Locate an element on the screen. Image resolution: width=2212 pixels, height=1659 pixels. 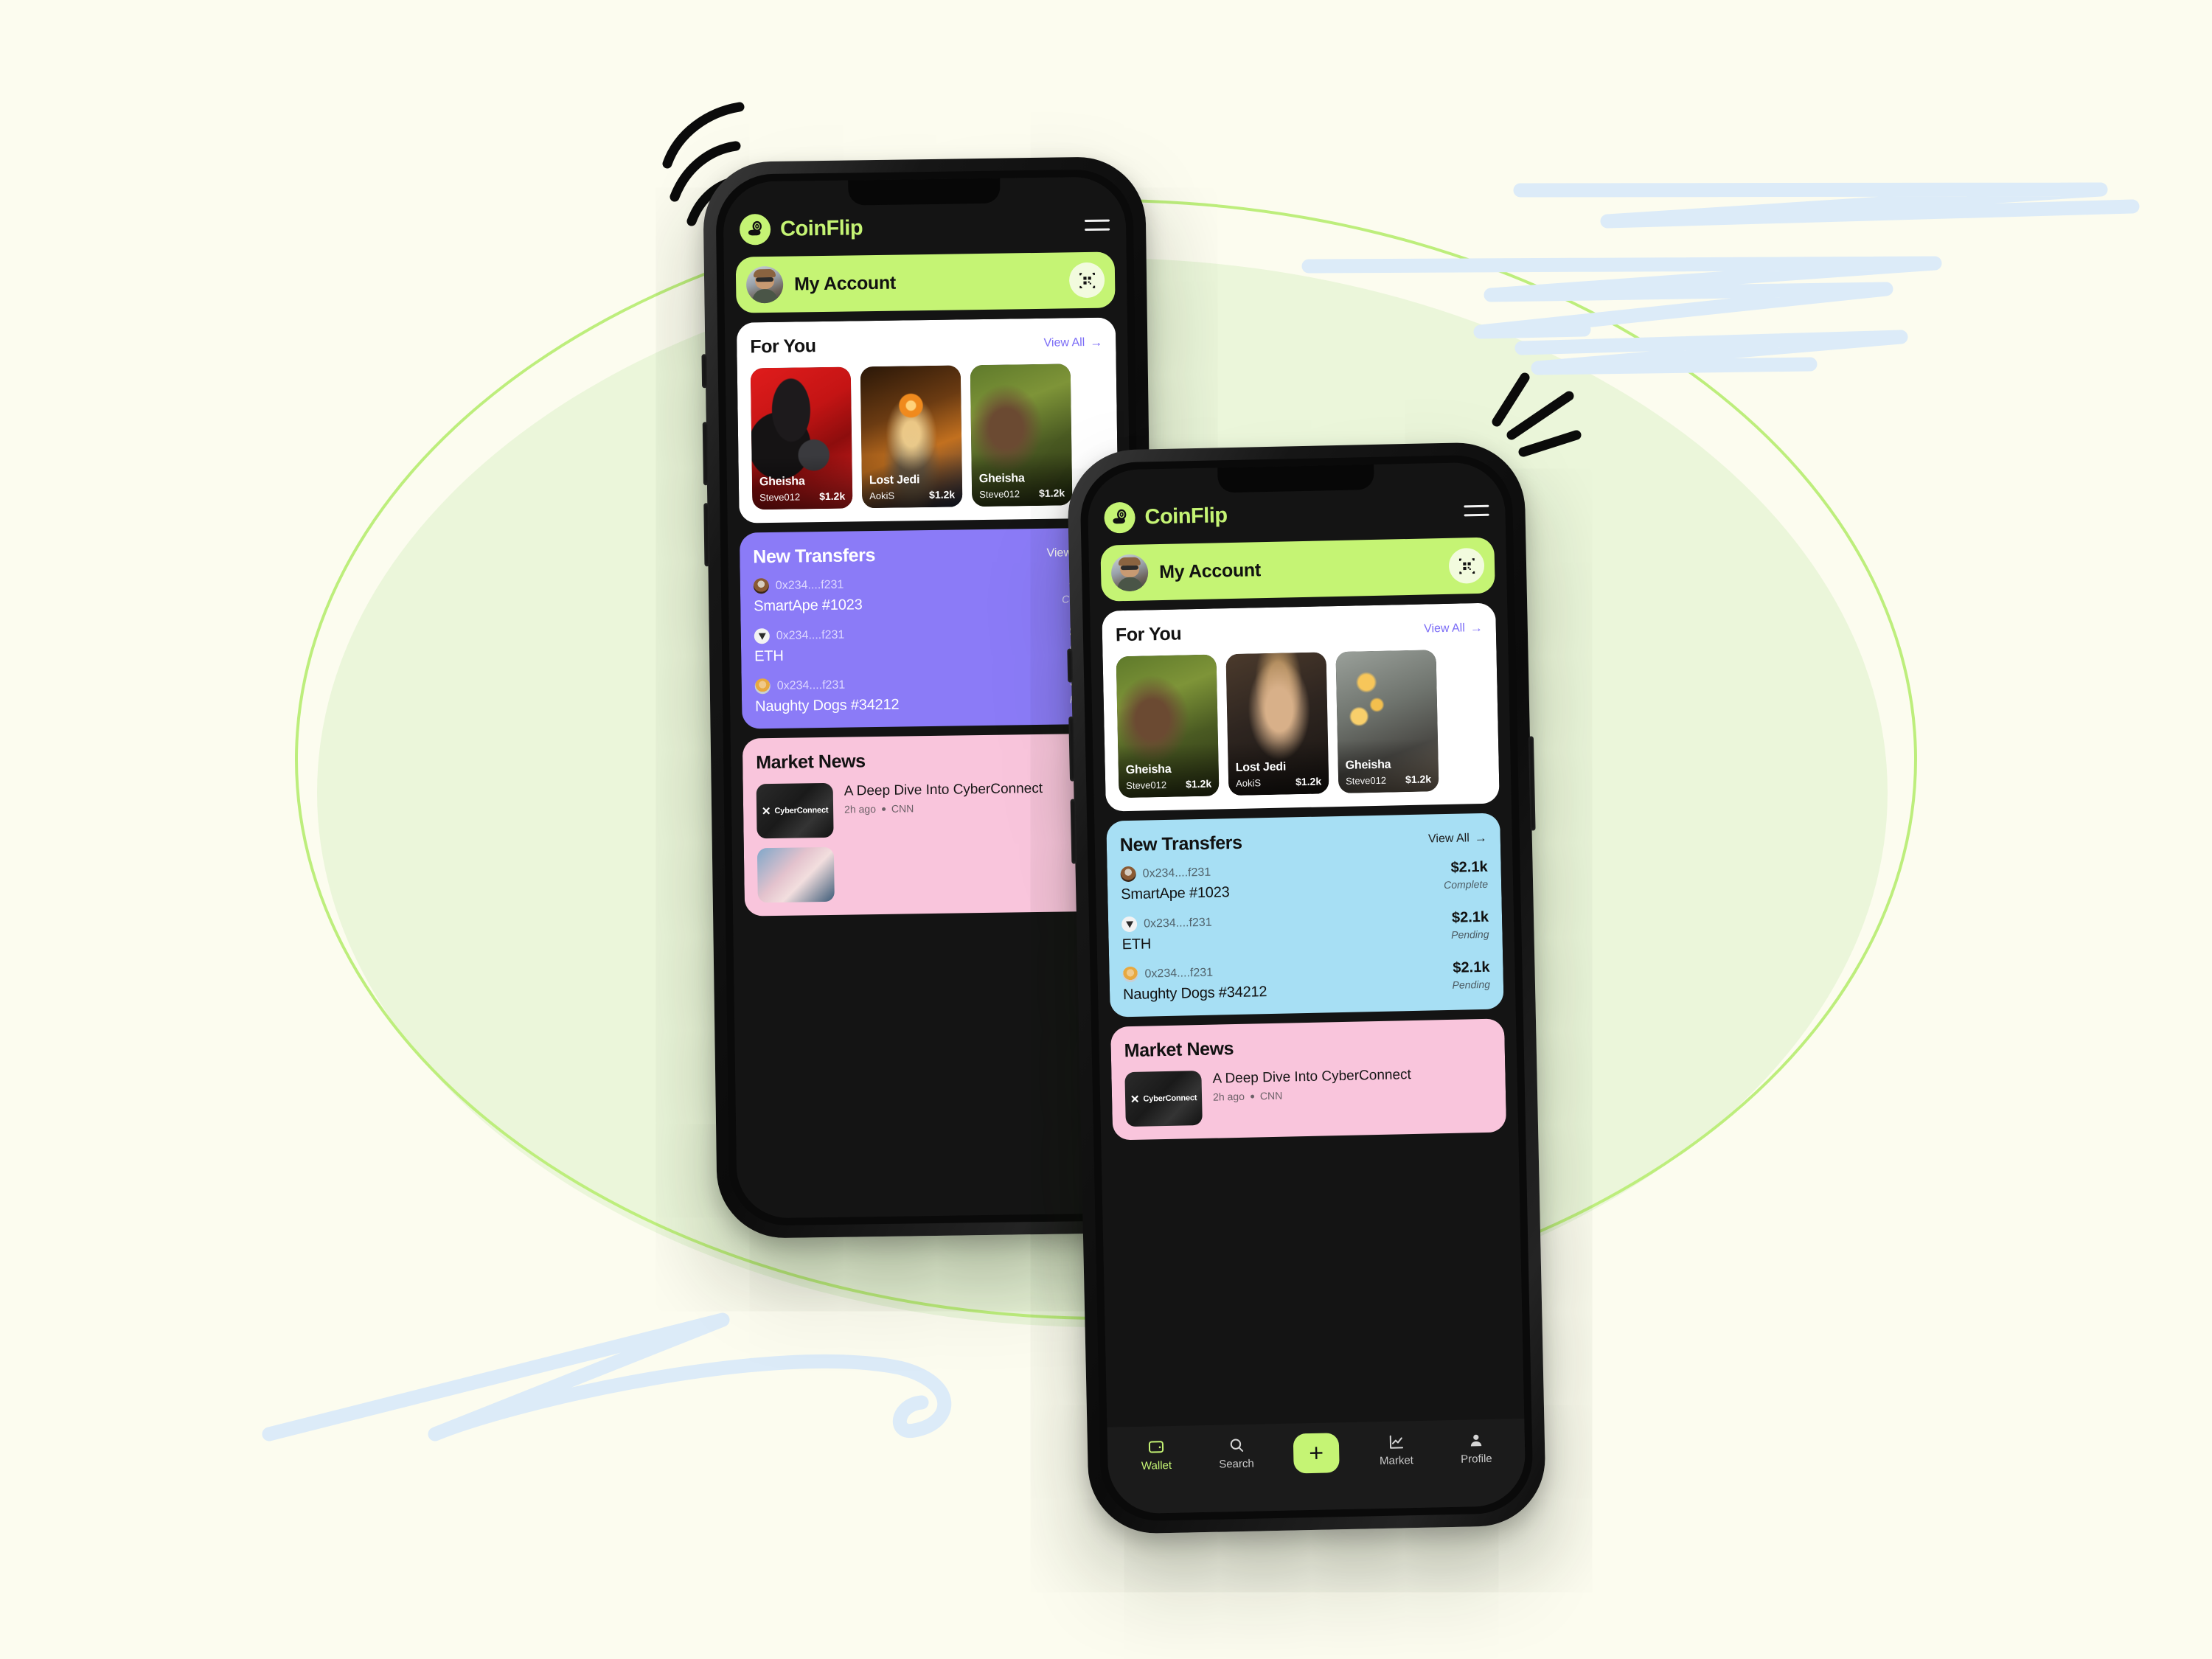
app-brand-title: CoinFlip is located at coordinates (821, 228).